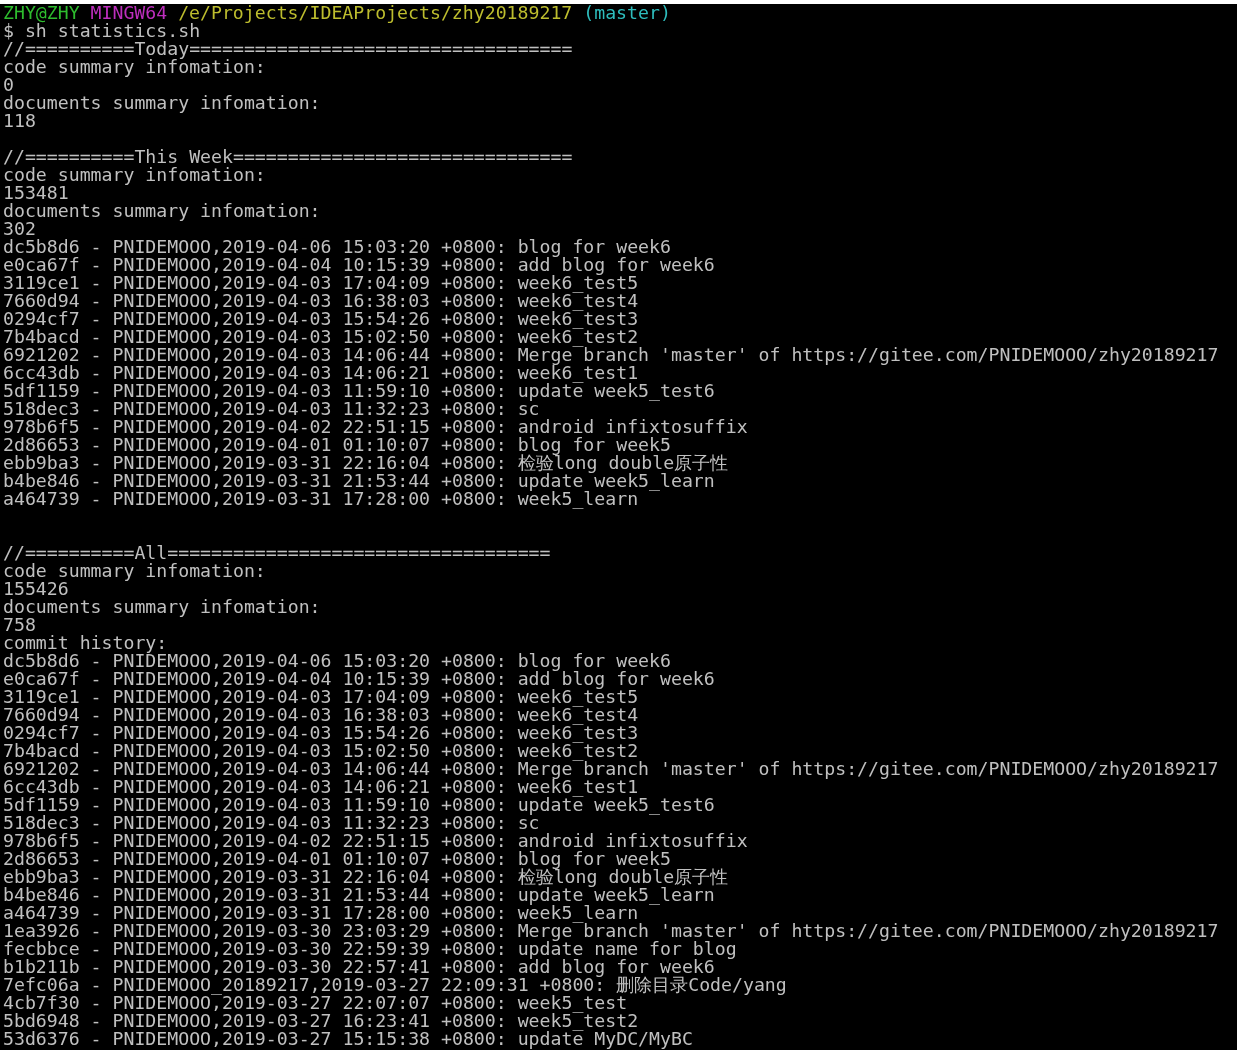 This screenshot has height=1050, width=1237. What do you see at coordinates (321, 1020) in the screenshot?
I see `output-line: 5bd6948 - PNIDEMOOO,2019-03-27 16:23:41 +0800: week5_test2` at bounding box center [321, 1020].